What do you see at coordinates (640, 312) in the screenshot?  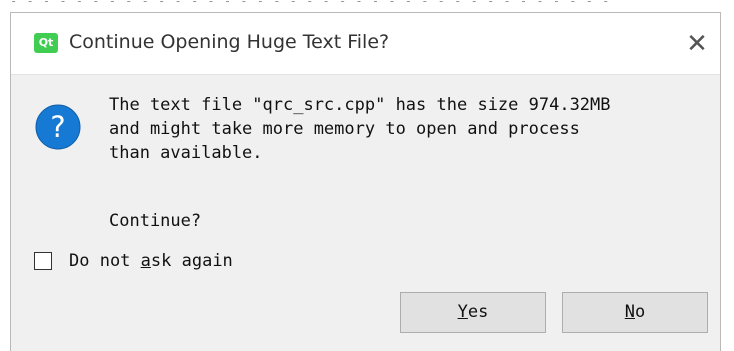 I see `no-button-label-rest: o` at bounding box center [640, 312].